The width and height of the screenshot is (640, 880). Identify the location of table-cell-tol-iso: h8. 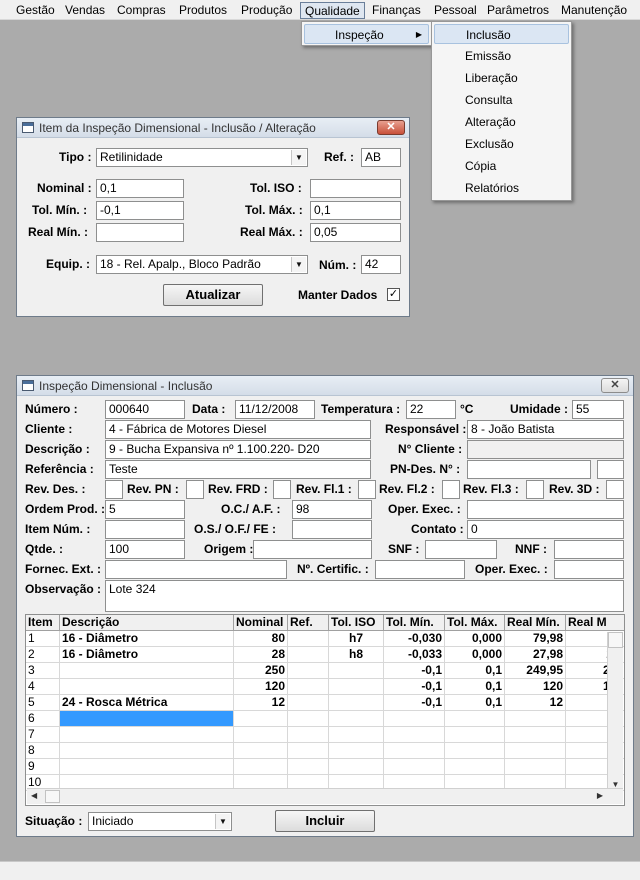
(356, 655).